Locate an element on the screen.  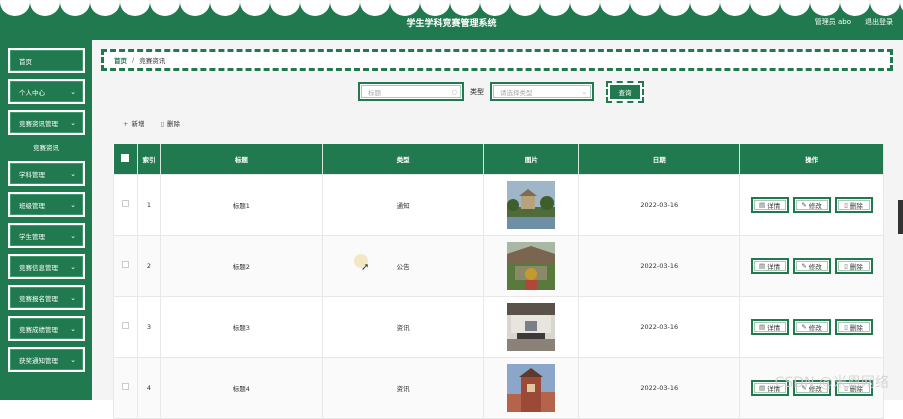
sidebar-item-label: 获奖通知管理 is located at coordinates (38, 360).